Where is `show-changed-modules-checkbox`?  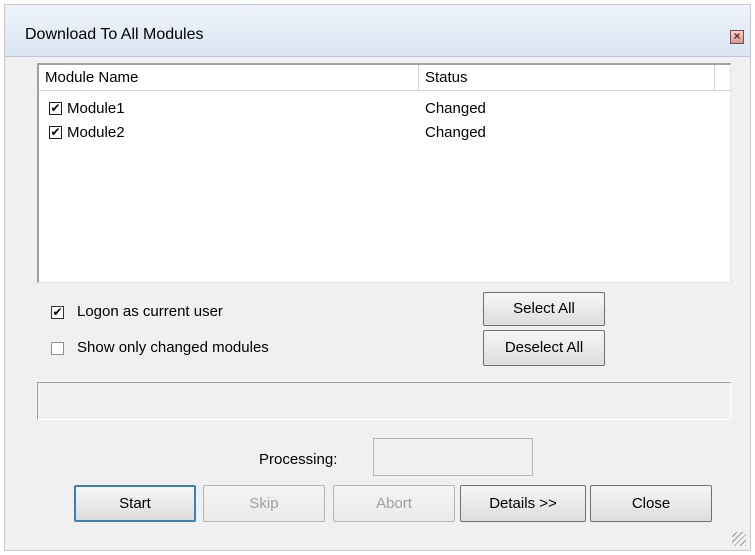
show-changed-modules-checkbox is located at coordinates (57, 348).